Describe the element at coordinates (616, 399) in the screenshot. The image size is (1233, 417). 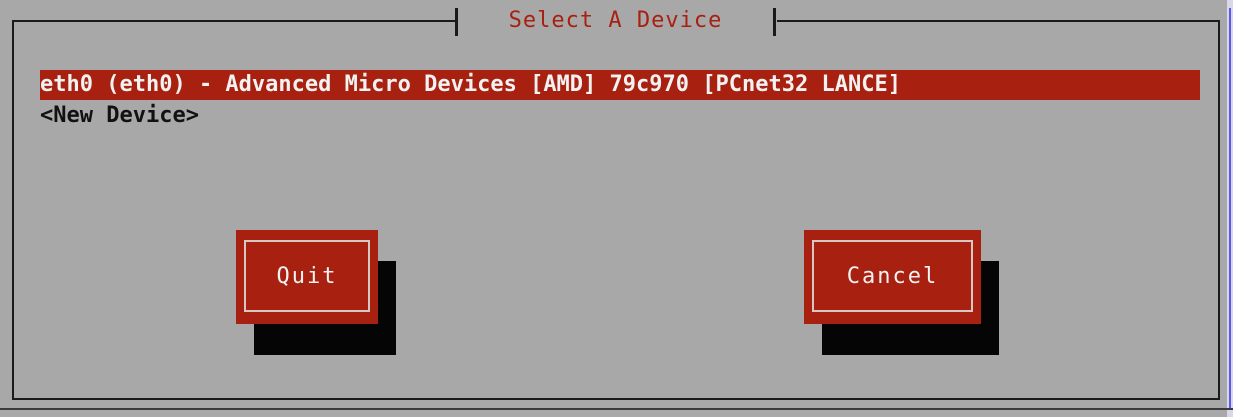
I see `frame-bottom` at that location.